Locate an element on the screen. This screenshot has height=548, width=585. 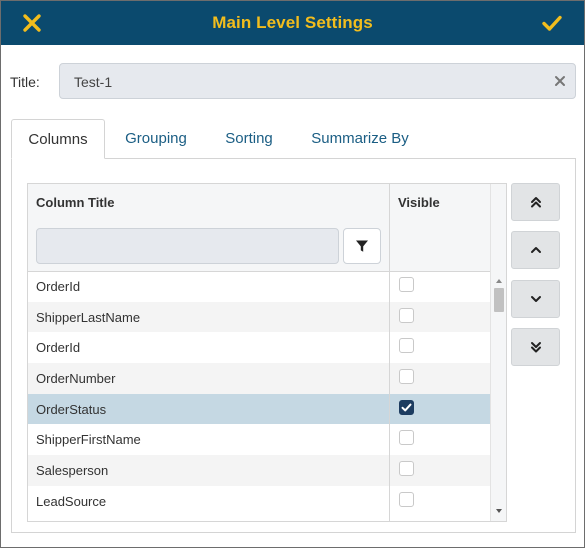
double-chevron-up-icon is located at coordinates (535, 202).